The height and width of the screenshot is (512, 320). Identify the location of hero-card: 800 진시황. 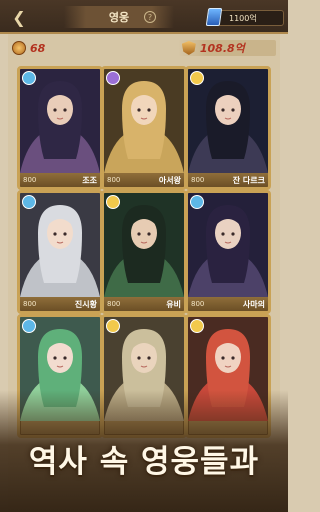
(60, 252).